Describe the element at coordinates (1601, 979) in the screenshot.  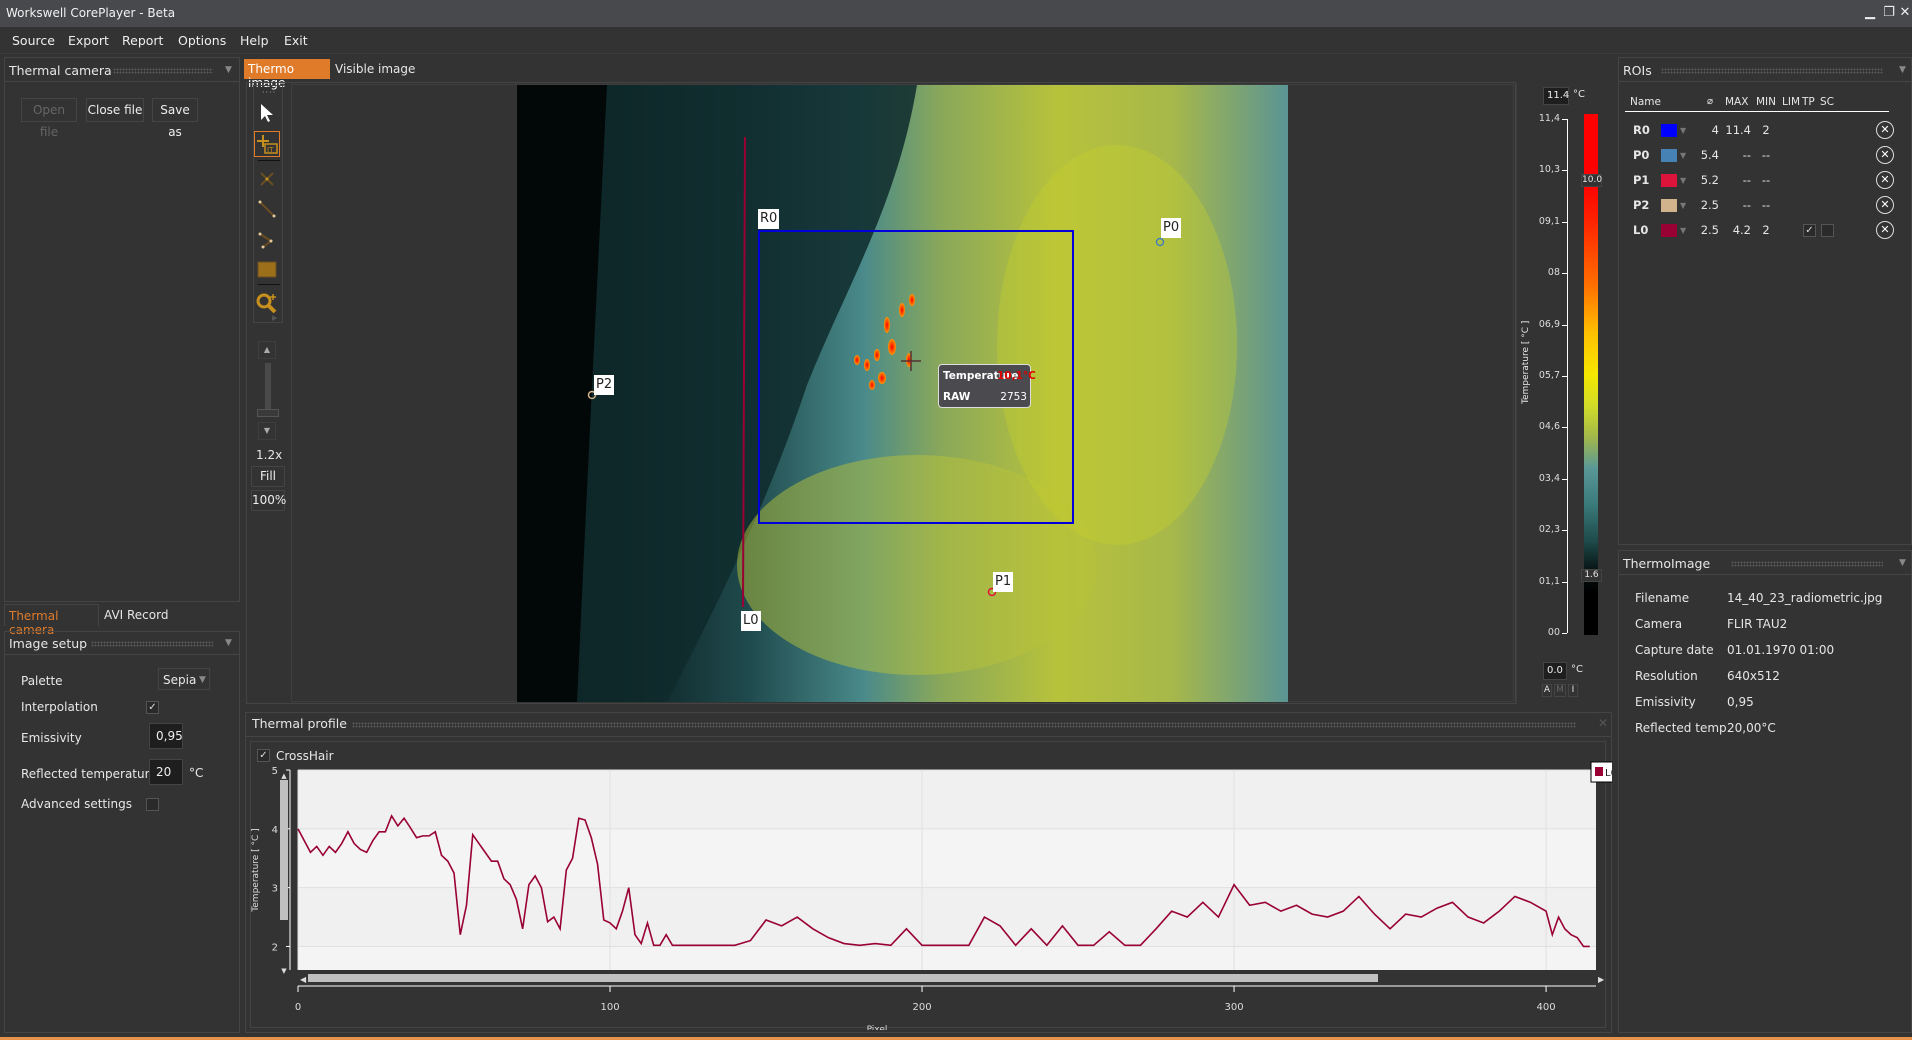
I see `scroll-right-icon: ▶` at that location.